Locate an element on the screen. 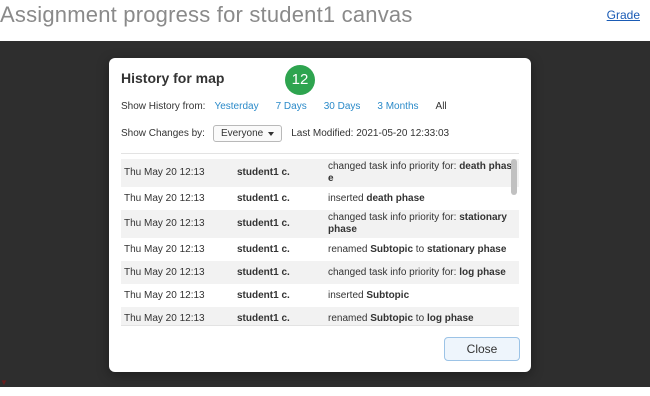 This screenshot has height=396, width=650. history-description: renamed Subtopic to stationary phase is located at coordinates (420, 250).